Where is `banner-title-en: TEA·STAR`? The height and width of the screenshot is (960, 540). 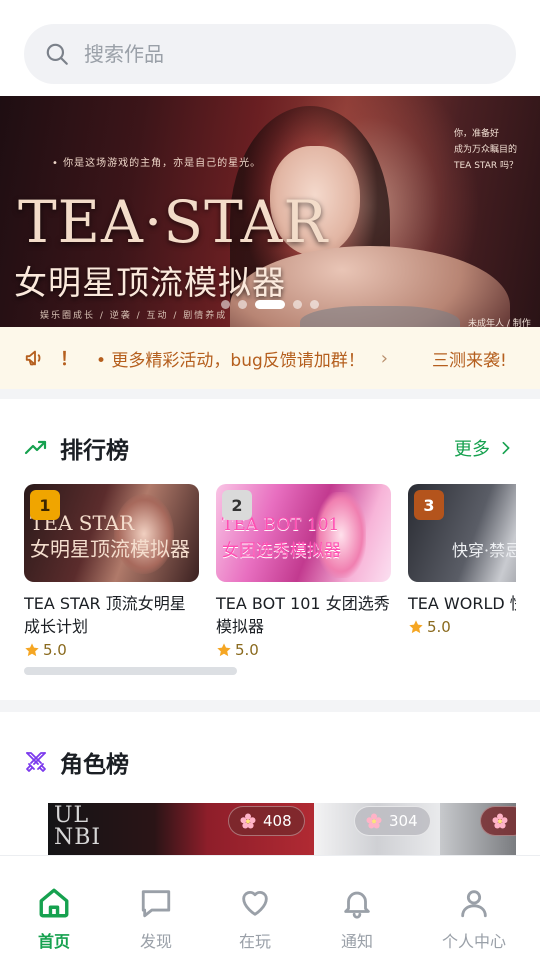 banner-title-en: TEA·STAR is located at coordinates (173, 222).